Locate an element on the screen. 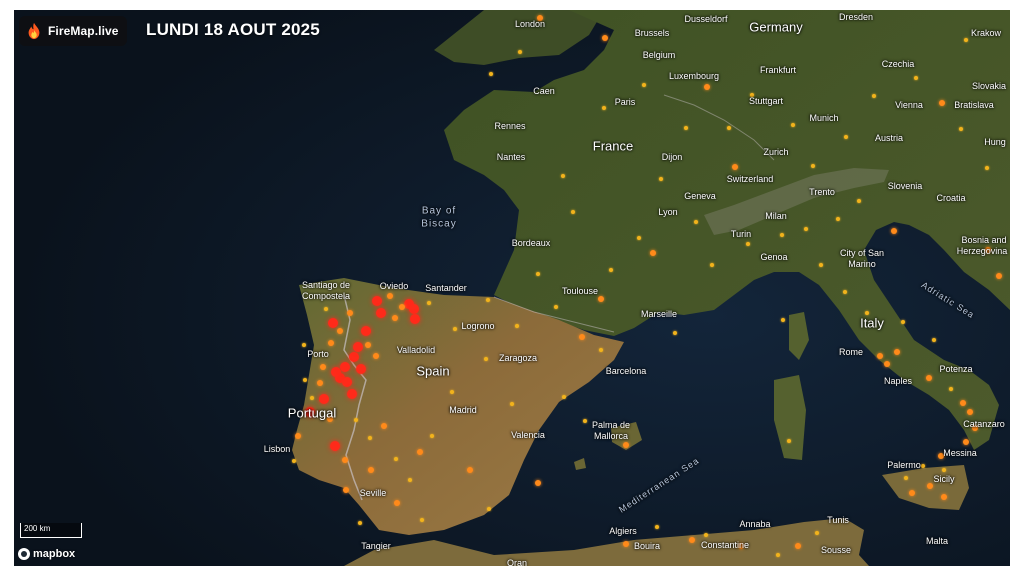 This screenshot has width=1024, height=576. mapbox-attribution: mapbox is located at coordinates (46, 554).